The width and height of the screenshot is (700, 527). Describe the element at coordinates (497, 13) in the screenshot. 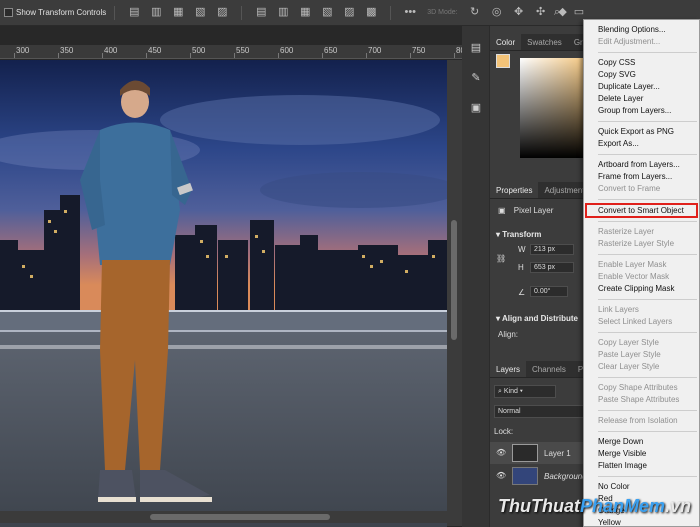

I see `3d-roll-icon: ◎` at that location.